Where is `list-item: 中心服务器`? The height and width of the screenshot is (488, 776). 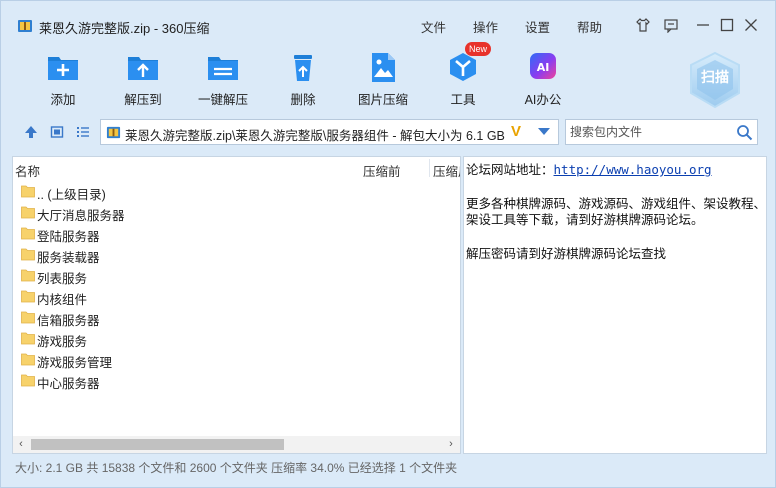
list-item: 中心服务器 is located at coordinates (229, 380).